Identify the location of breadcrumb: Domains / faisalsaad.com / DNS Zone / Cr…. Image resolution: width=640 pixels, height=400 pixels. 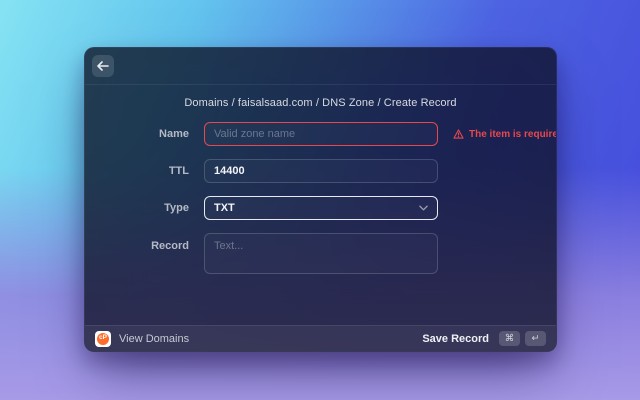
(320, 103).